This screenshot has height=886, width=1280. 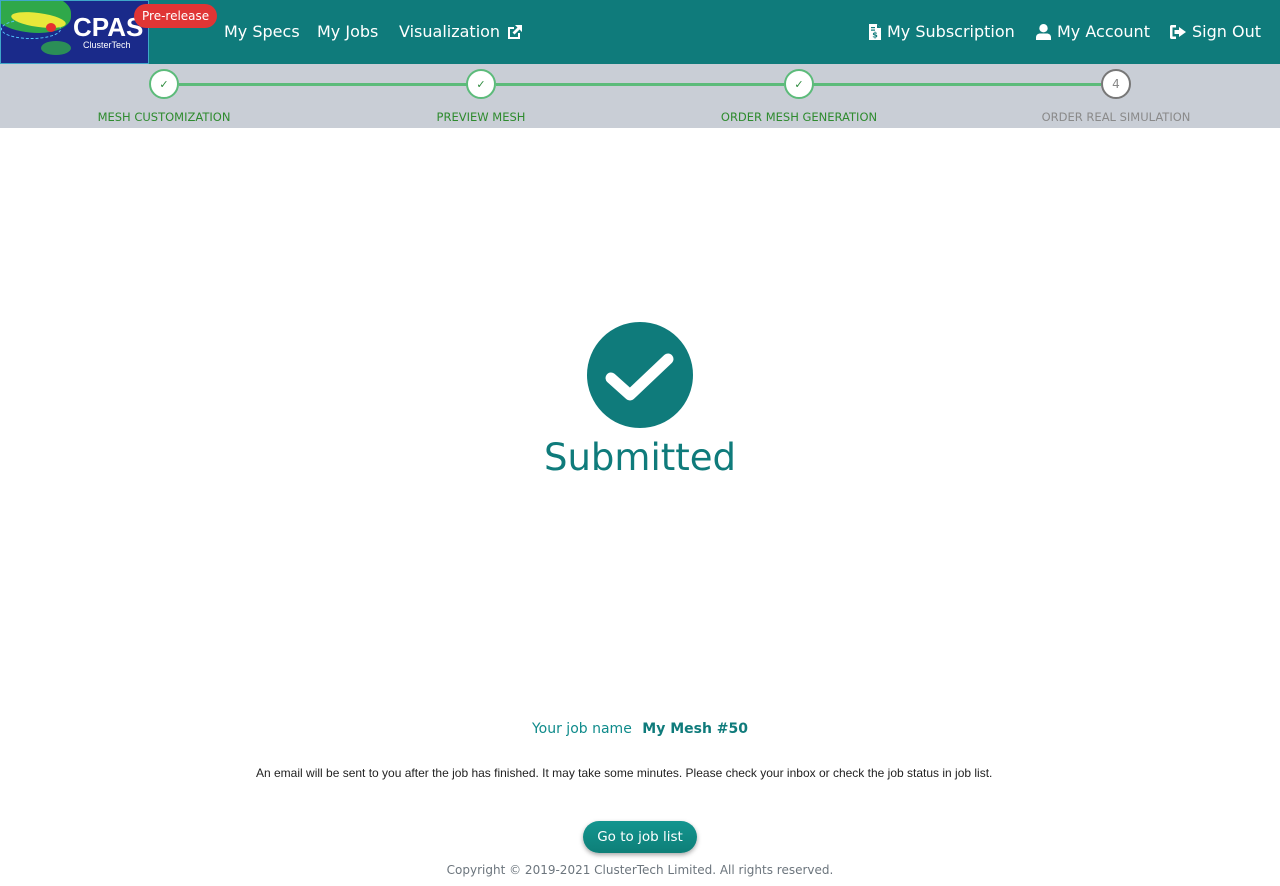 What do you see at coordinates (1178, 32) in the screenshot?
I see `sign-out-icon` at bounding box center [1178, 32].